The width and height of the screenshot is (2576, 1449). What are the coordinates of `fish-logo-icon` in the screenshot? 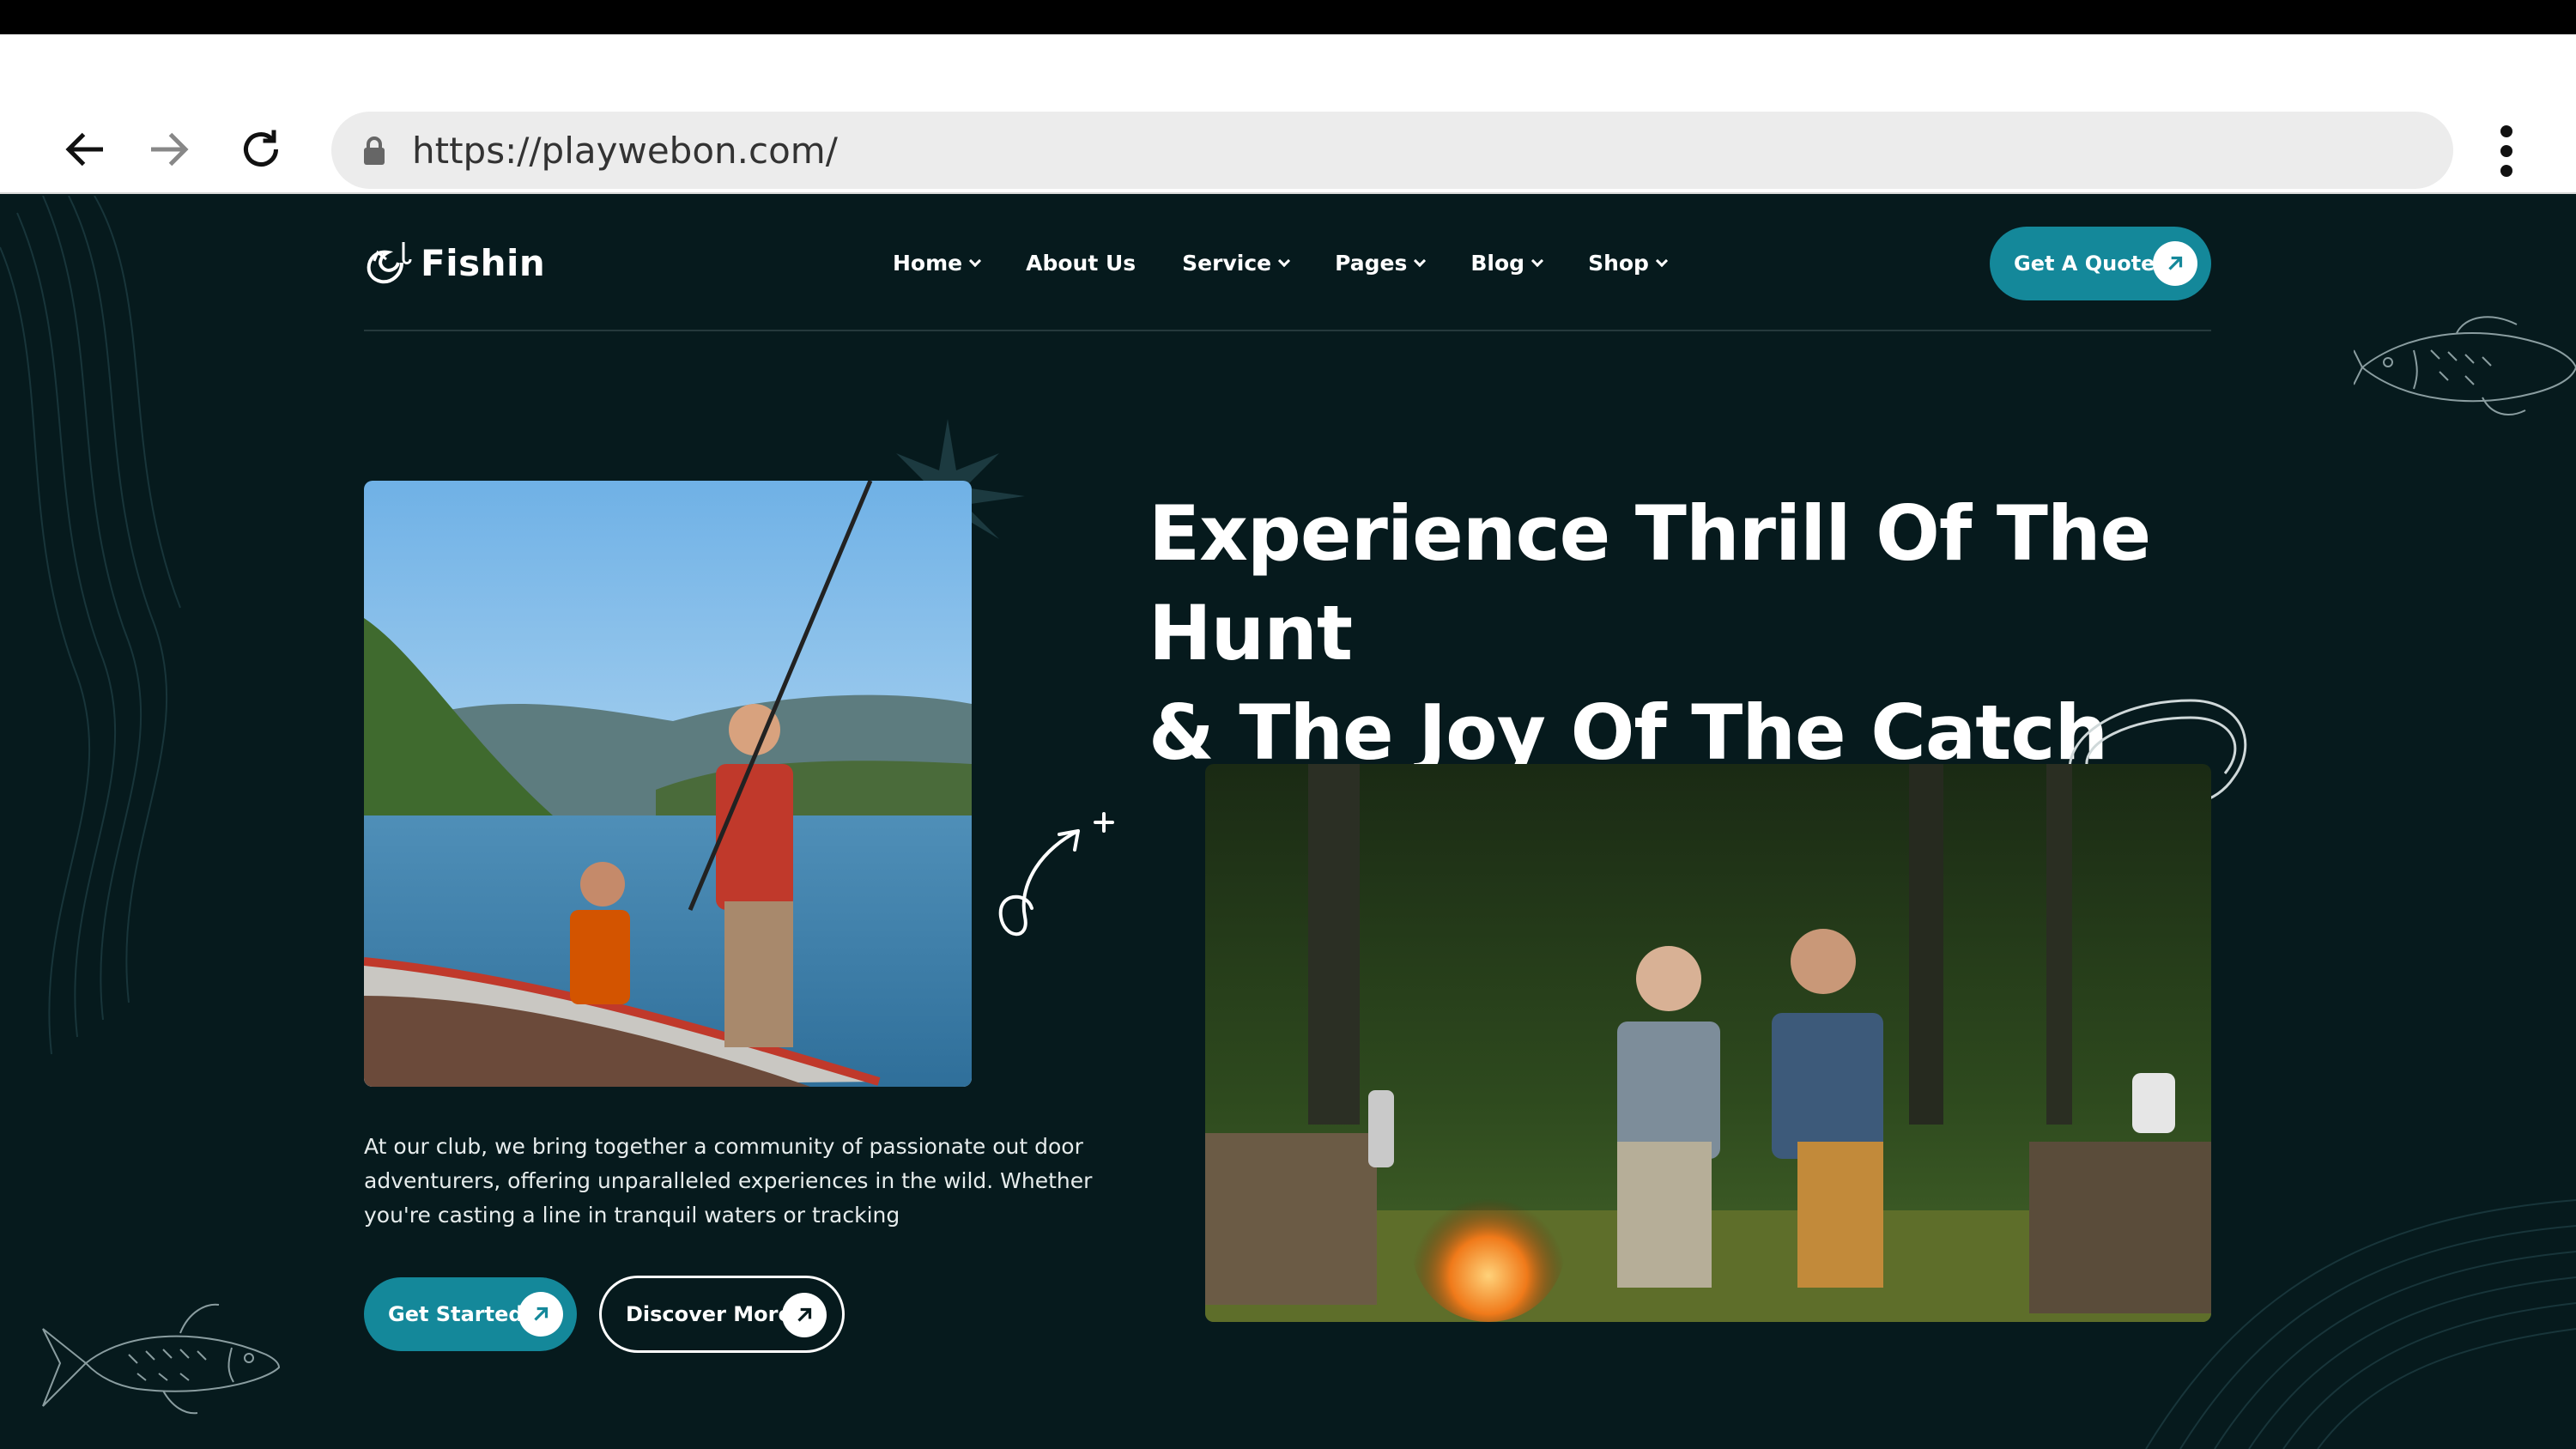 It's located at (389, 263).